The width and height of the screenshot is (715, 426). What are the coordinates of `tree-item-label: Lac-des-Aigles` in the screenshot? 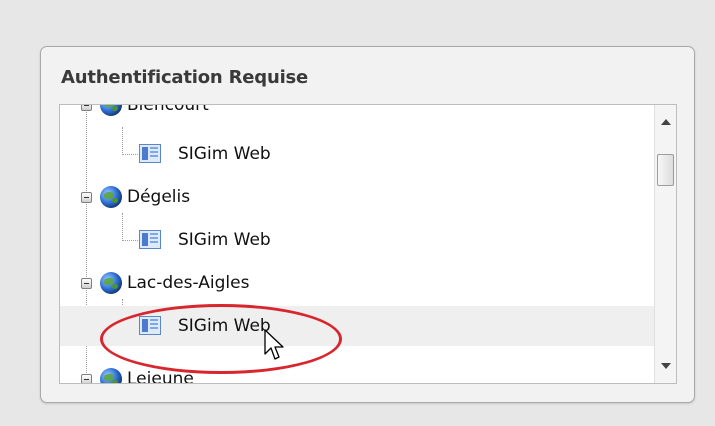 It's located at (188, 283).